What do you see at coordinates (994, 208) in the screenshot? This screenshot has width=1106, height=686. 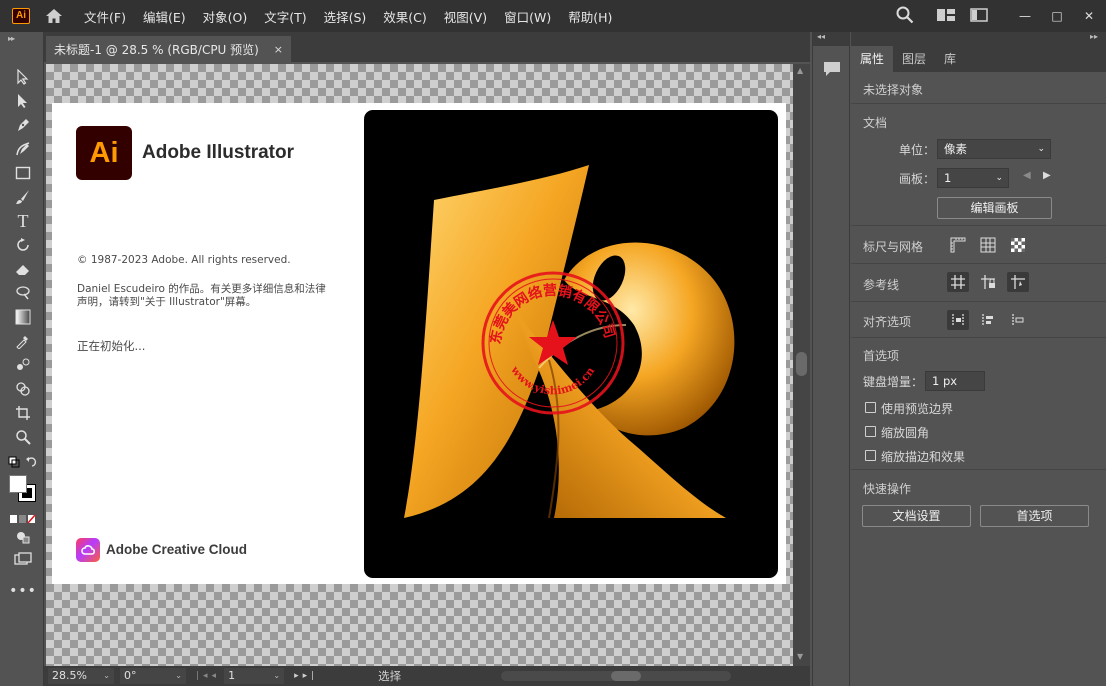 I see `edit-artboards-button: 编辑画板` at bounding box center [994, 208].